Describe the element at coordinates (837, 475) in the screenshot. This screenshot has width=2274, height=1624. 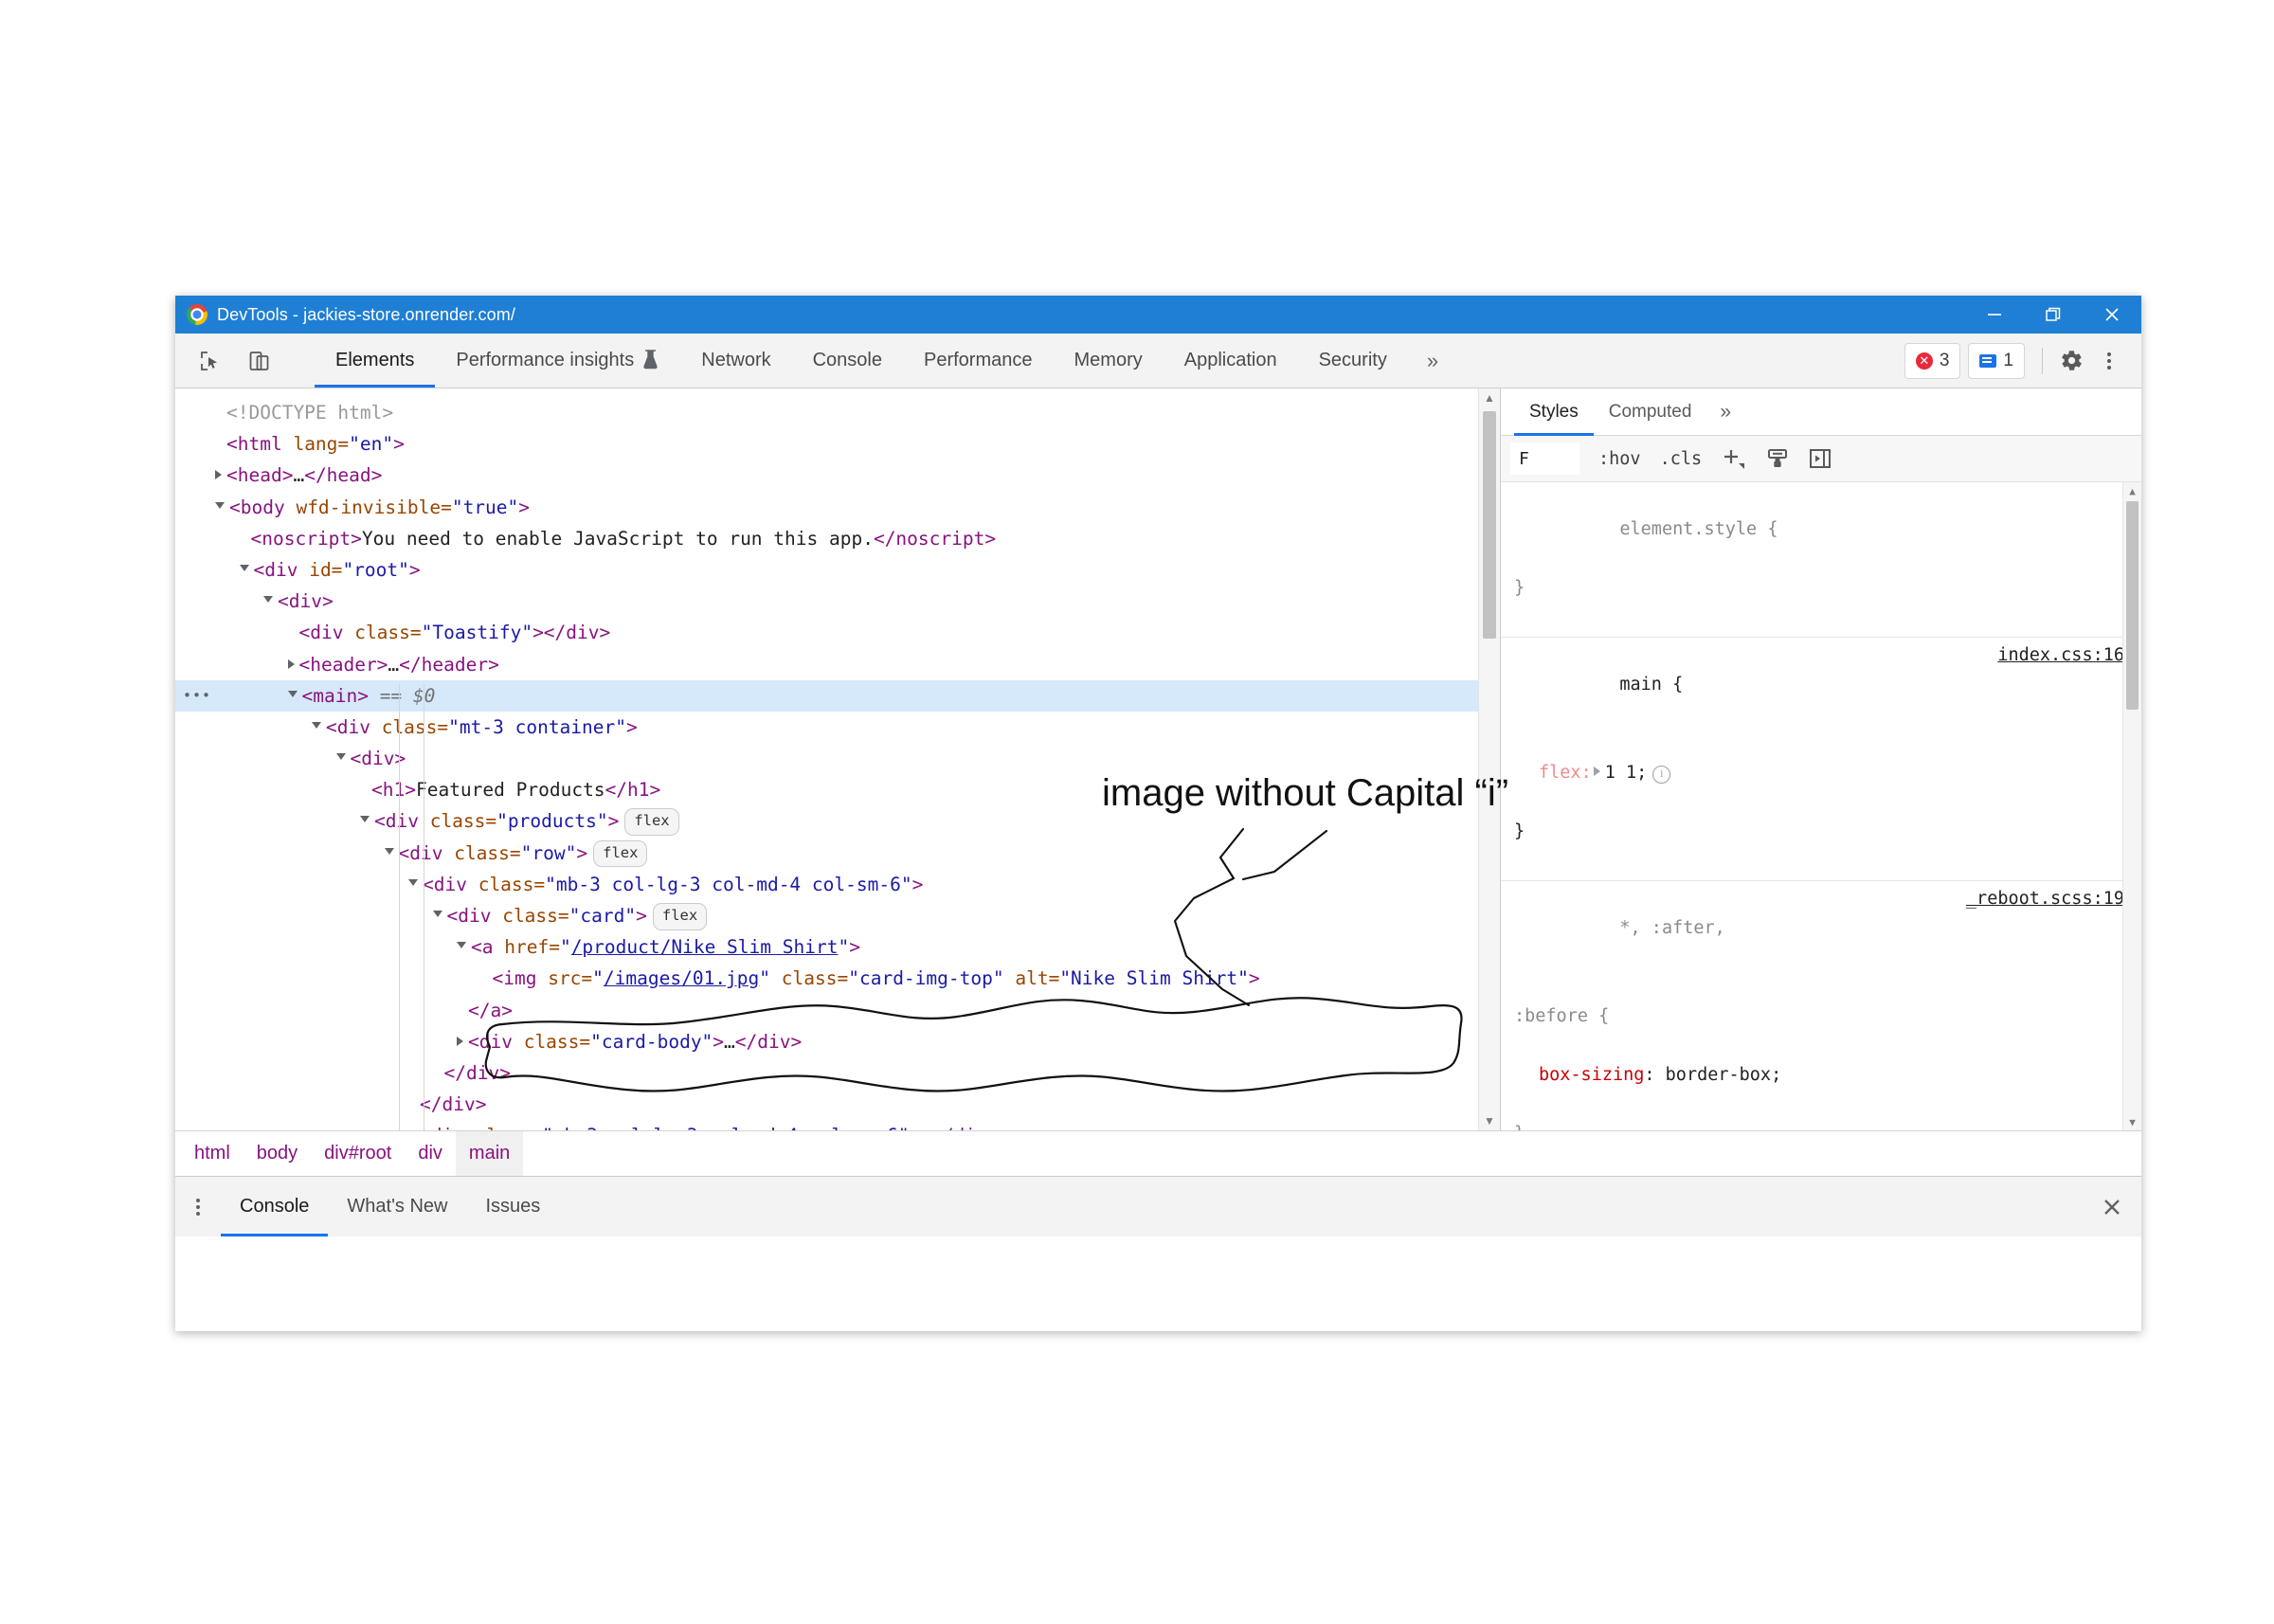
I see `dom-node-row: <head>…</head>` at that location.